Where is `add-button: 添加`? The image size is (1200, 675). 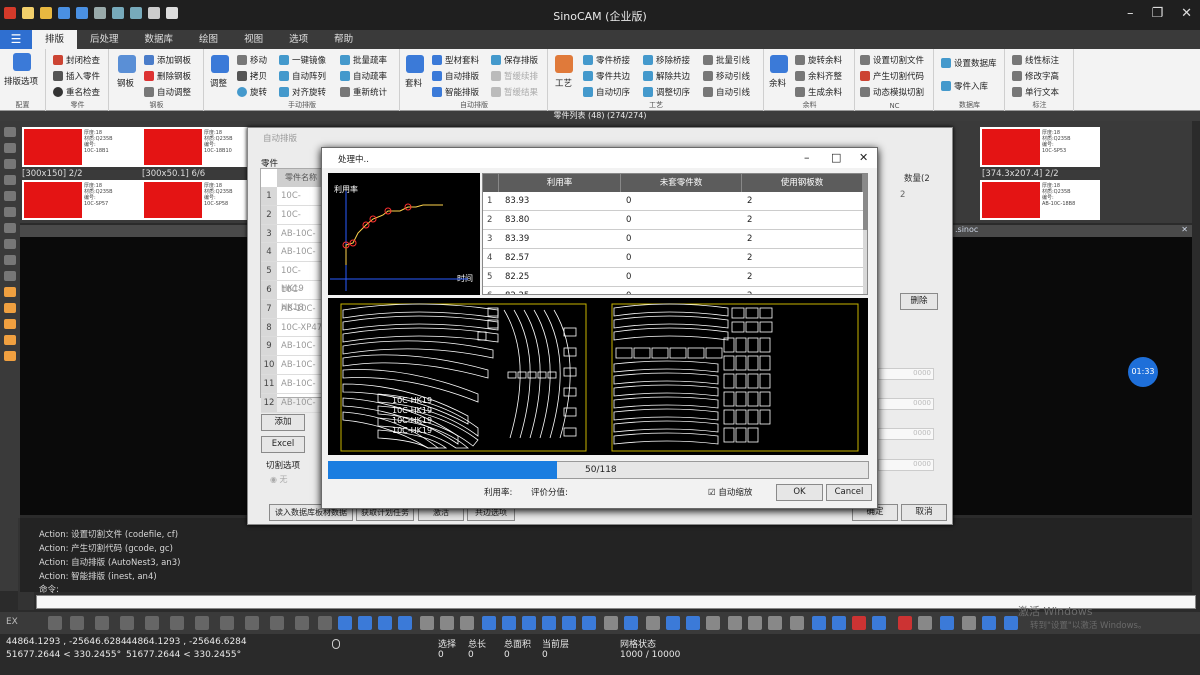 add-button: 添加 is located at coordinates (283, 422).